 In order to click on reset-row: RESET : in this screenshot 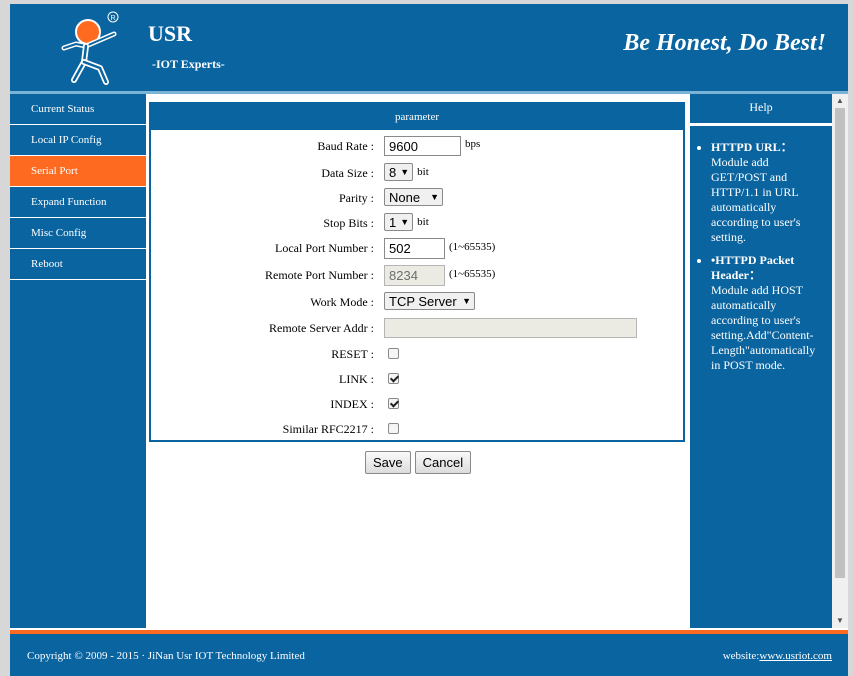, I will do `click(417, 355)`.